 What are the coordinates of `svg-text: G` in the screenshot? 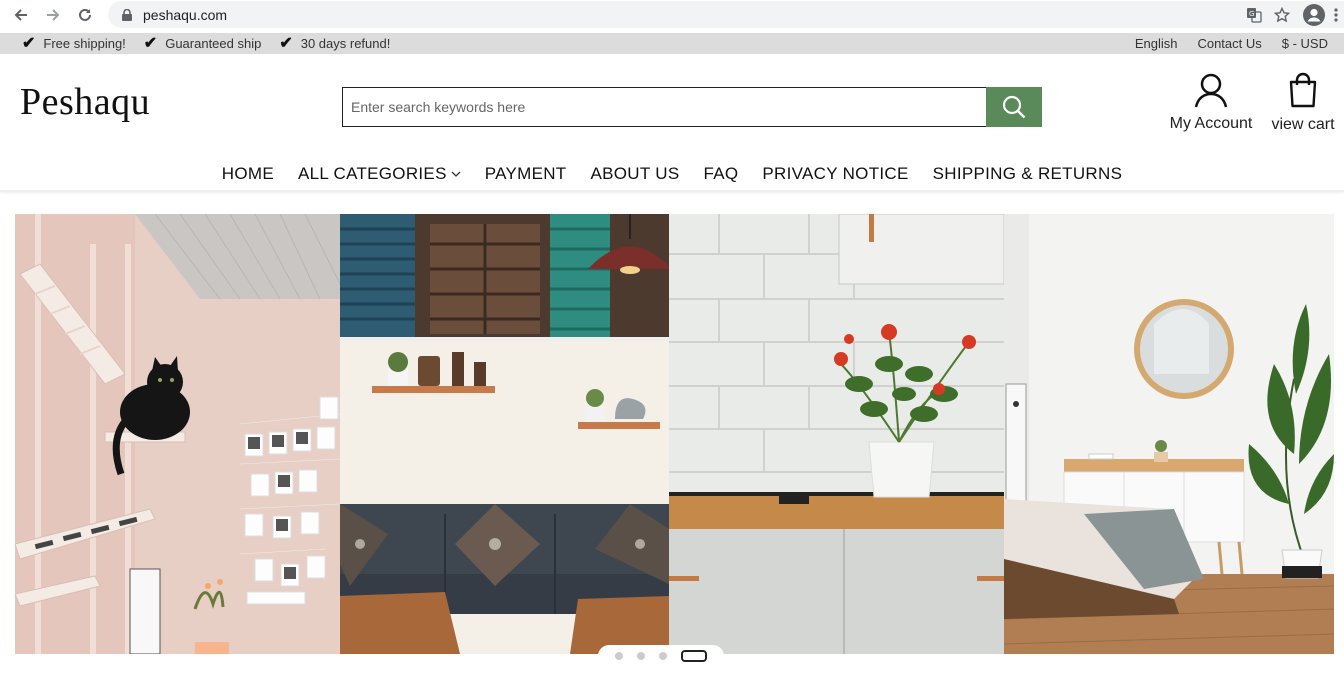 It's located at (1251, 14).